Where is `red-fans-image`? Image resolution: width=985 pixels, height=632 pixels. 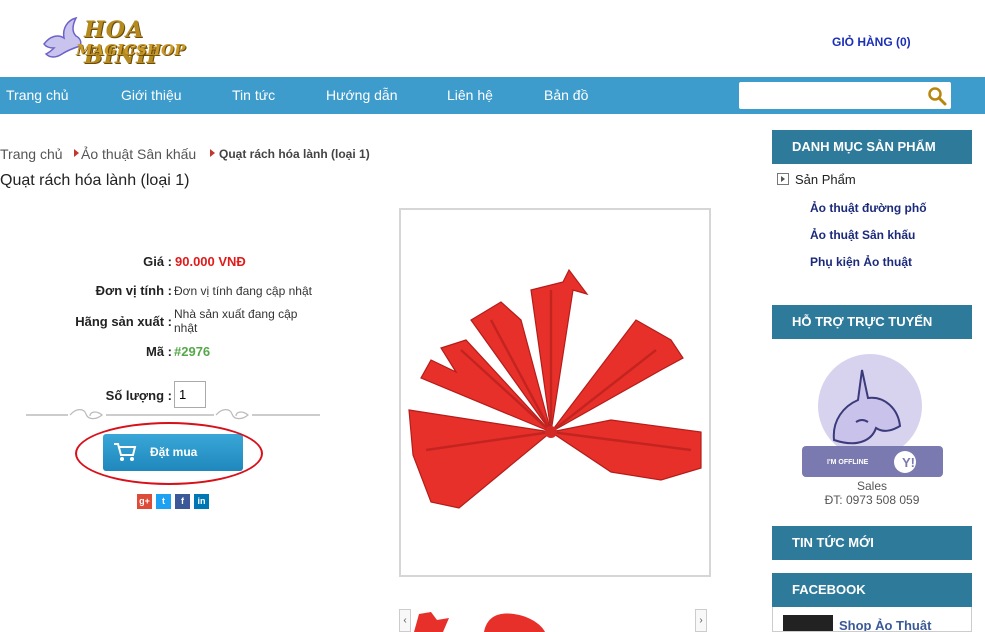
red-fans-image is located at coordinates (555, 388).